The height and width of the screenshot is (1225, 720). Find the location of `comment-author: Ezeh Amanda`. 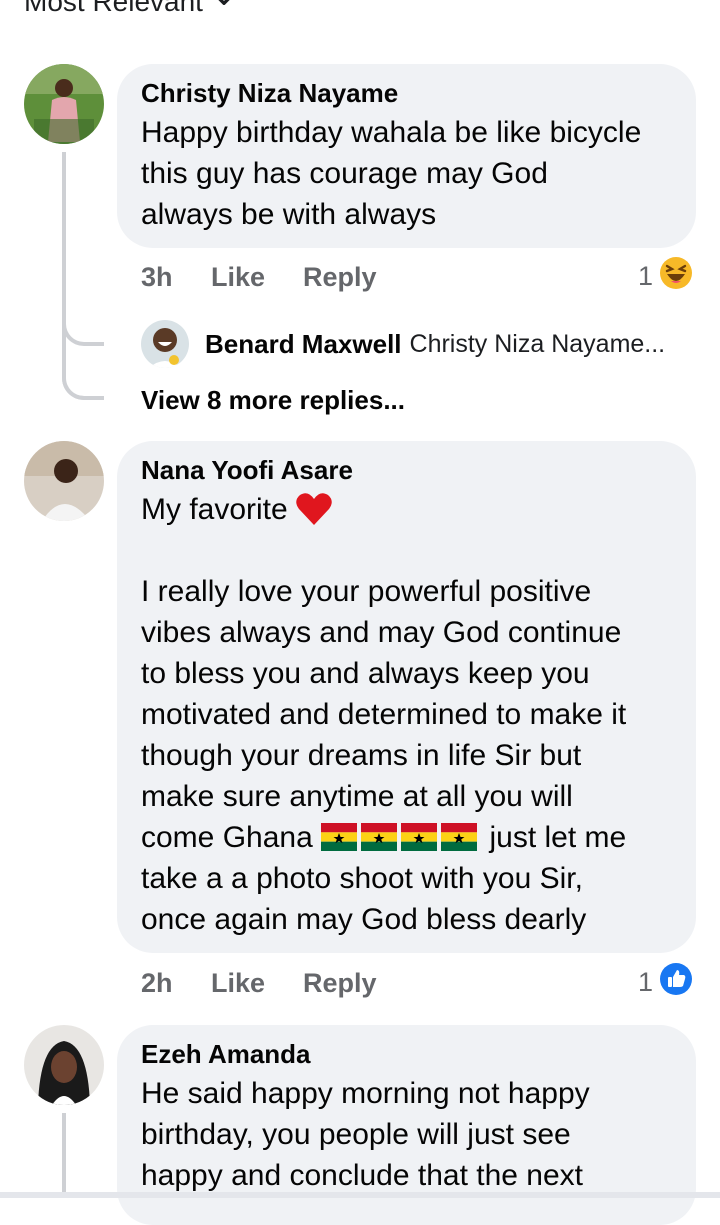

comment-author: Ezeh Amanda is located at coordinates (406, 1054).